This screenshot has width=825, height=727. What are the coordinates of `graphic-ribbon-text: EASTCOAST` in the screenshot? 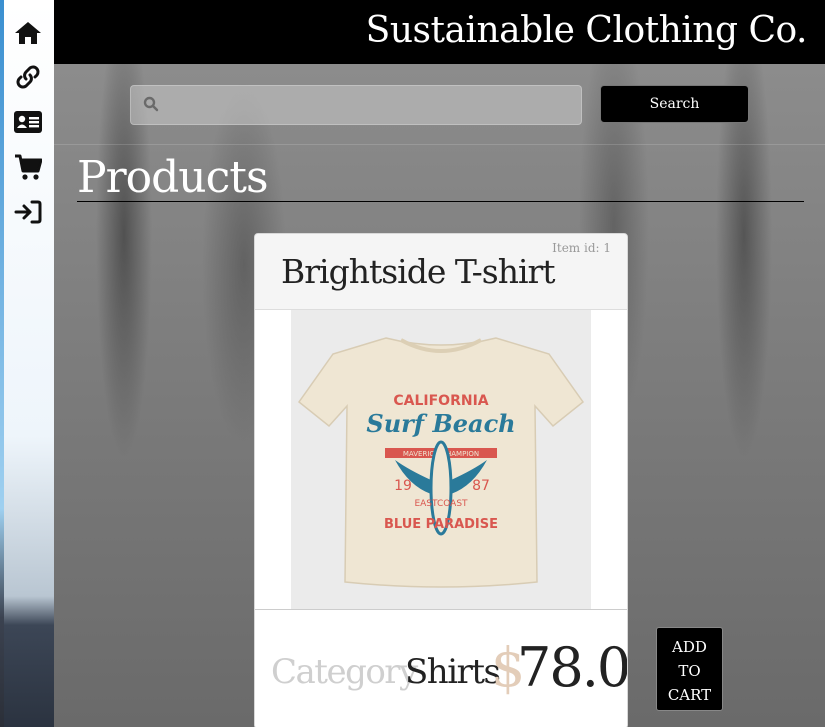 It's located at (441, 504).